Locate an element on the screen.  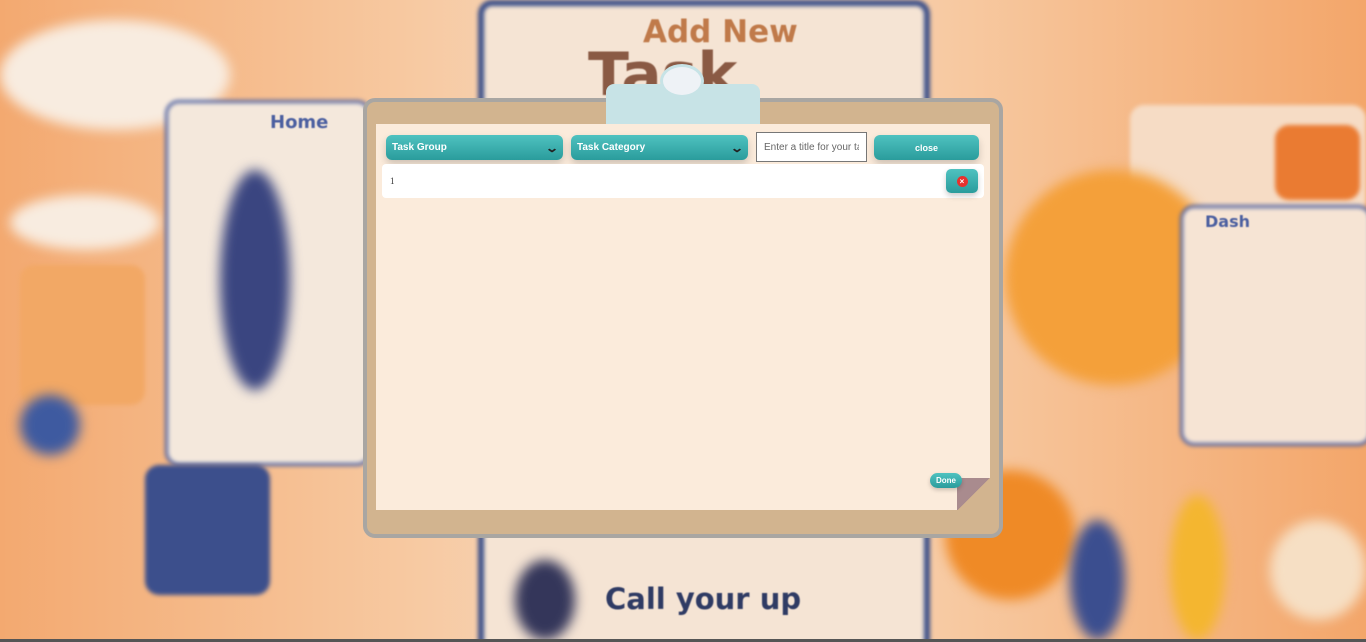
bg-footer-text: Call your up is located at coordinates (703, 599).